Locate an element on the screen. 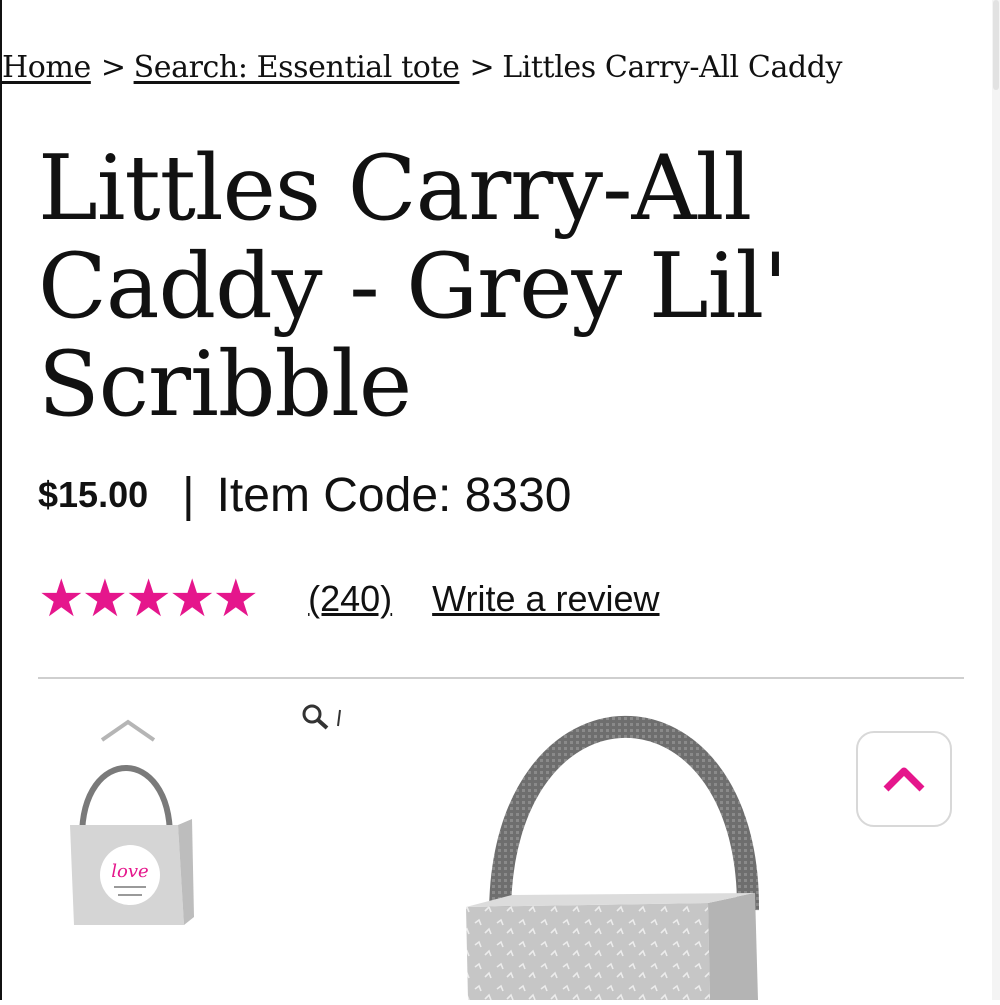  rating-row: ★★★★★ (240) Write a review is located at coordinates (349, 599).